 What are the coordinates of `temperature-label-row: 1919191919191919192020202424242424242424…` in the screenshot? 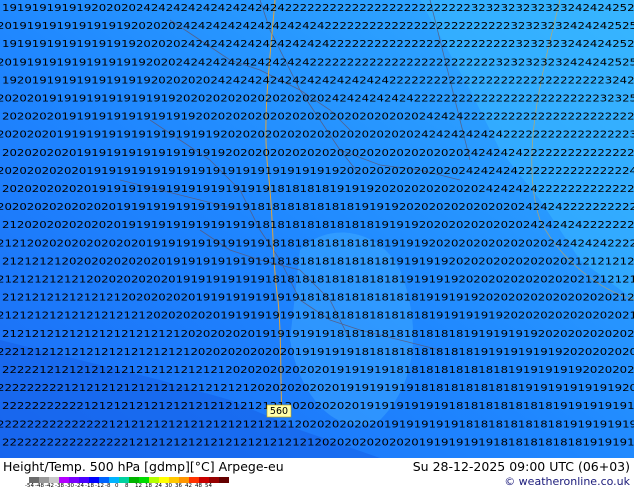 It's located at (318, 44).